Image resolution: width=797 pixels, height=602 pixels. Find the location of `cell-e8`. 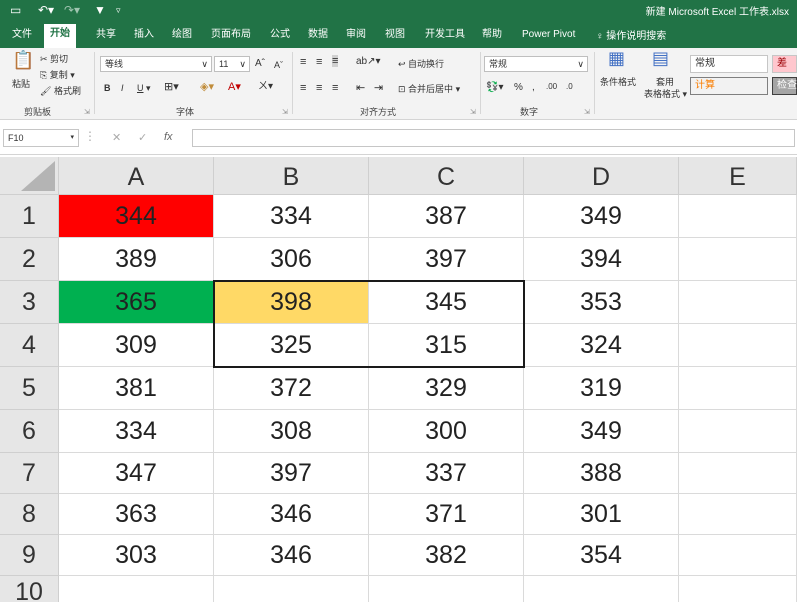

cell-e8 is located at coordinates (738, 514).